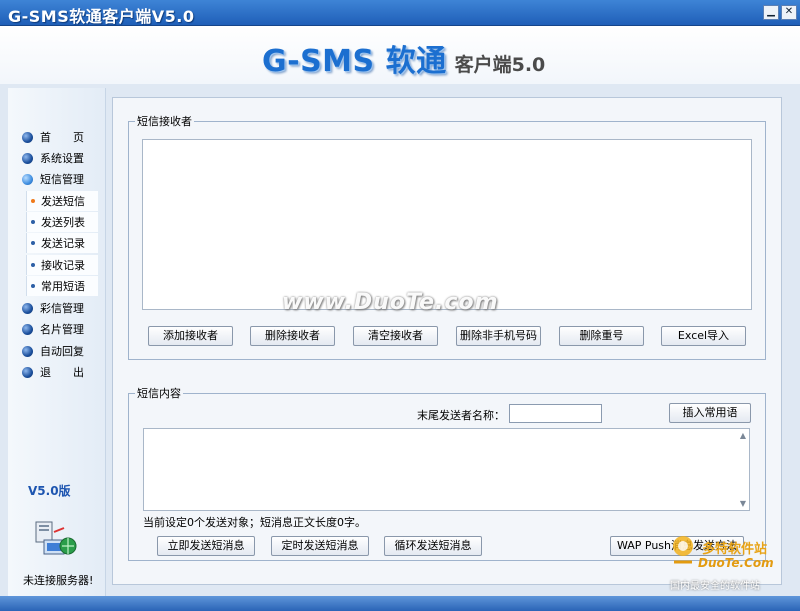 This screenshot has width=800, height=611. I want to click on excel-import-button: Excel导入, so click(703, 336).